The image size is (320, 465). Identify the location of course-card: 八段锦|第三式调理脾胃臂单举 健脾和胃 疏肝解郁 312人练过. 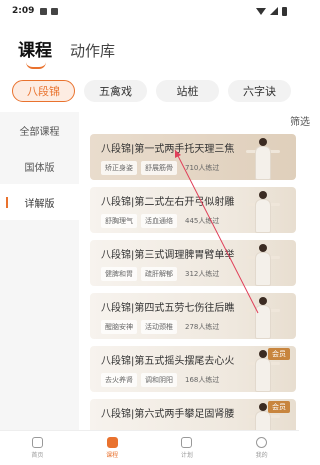
(193, 263).